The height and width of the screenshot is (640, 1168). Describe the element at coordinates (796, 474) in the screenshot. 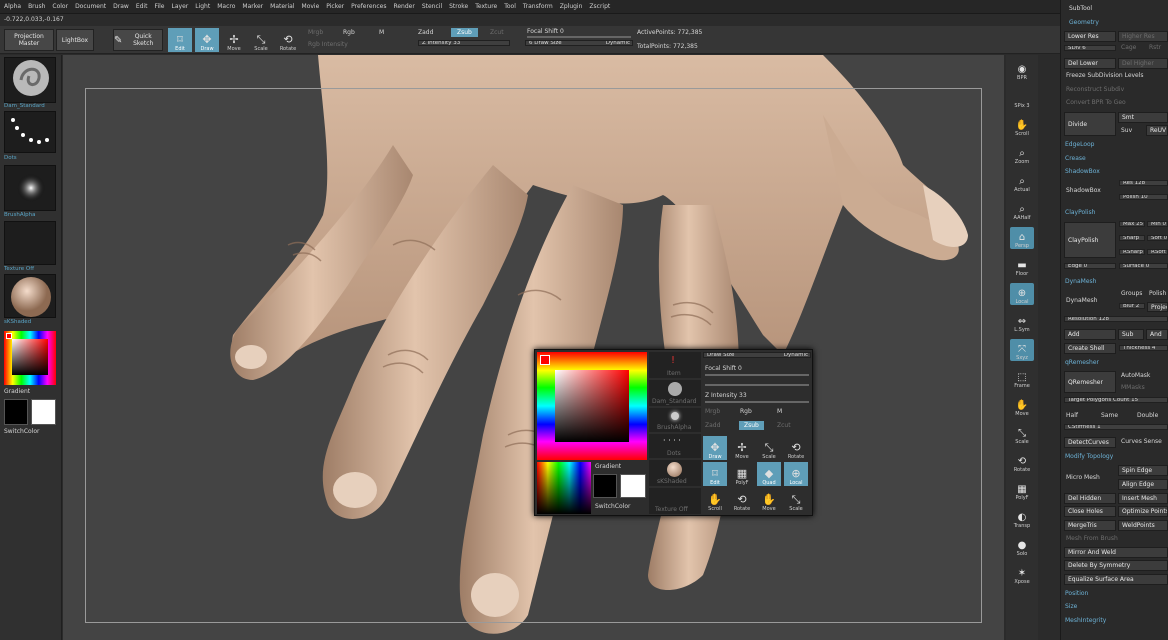

I see `popup-local-button: ⊕ Local` at that location.